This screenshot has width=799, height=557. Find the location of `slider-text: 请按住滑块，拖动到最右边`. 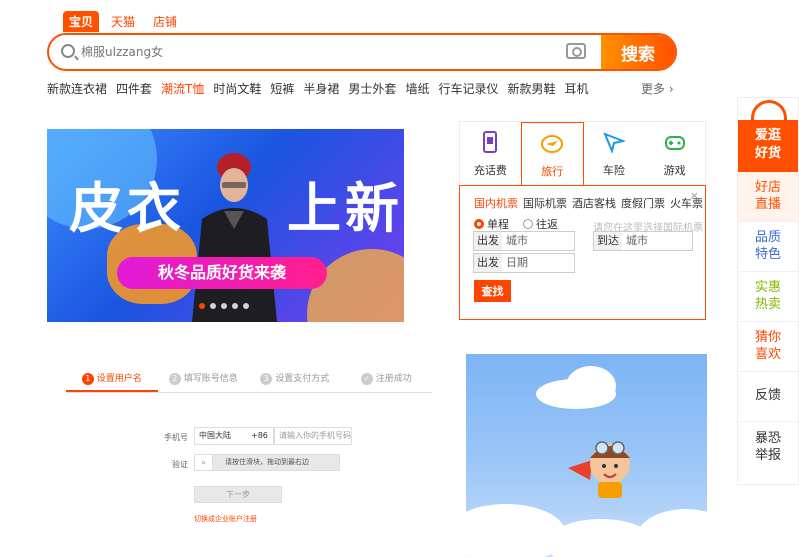

slider-text: 请按住滑块，拖动到最右边 is located at coordinates (267, 462).